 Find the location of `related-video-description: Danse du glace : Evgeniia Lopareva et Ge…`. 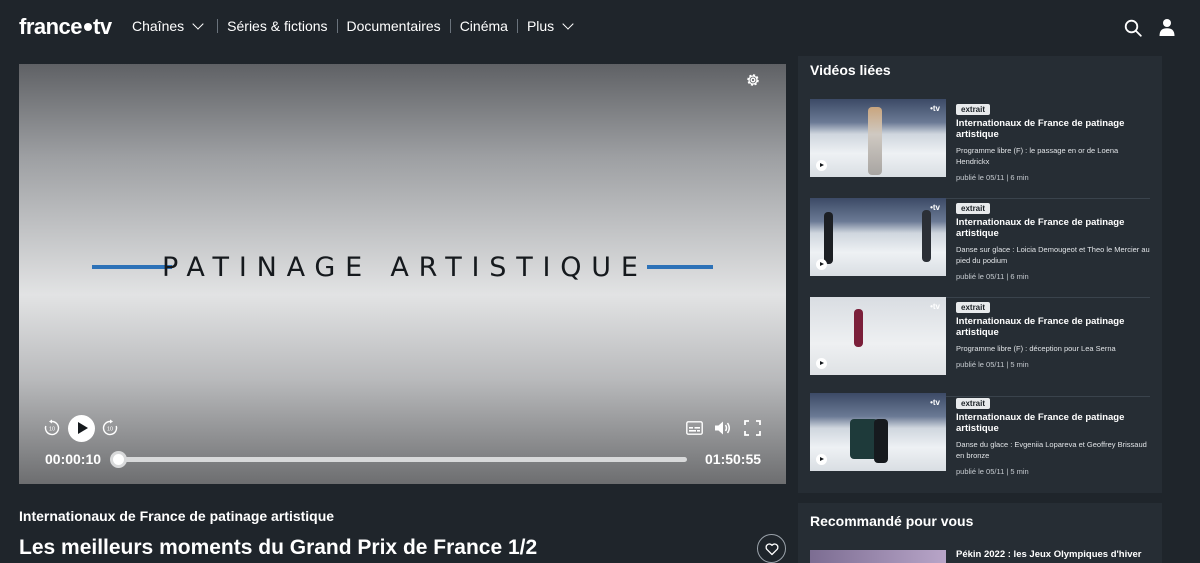

related-video-description: Danse du glace : Evgeniia Lopareva et Ge… is located at coordinates (1051, 450).